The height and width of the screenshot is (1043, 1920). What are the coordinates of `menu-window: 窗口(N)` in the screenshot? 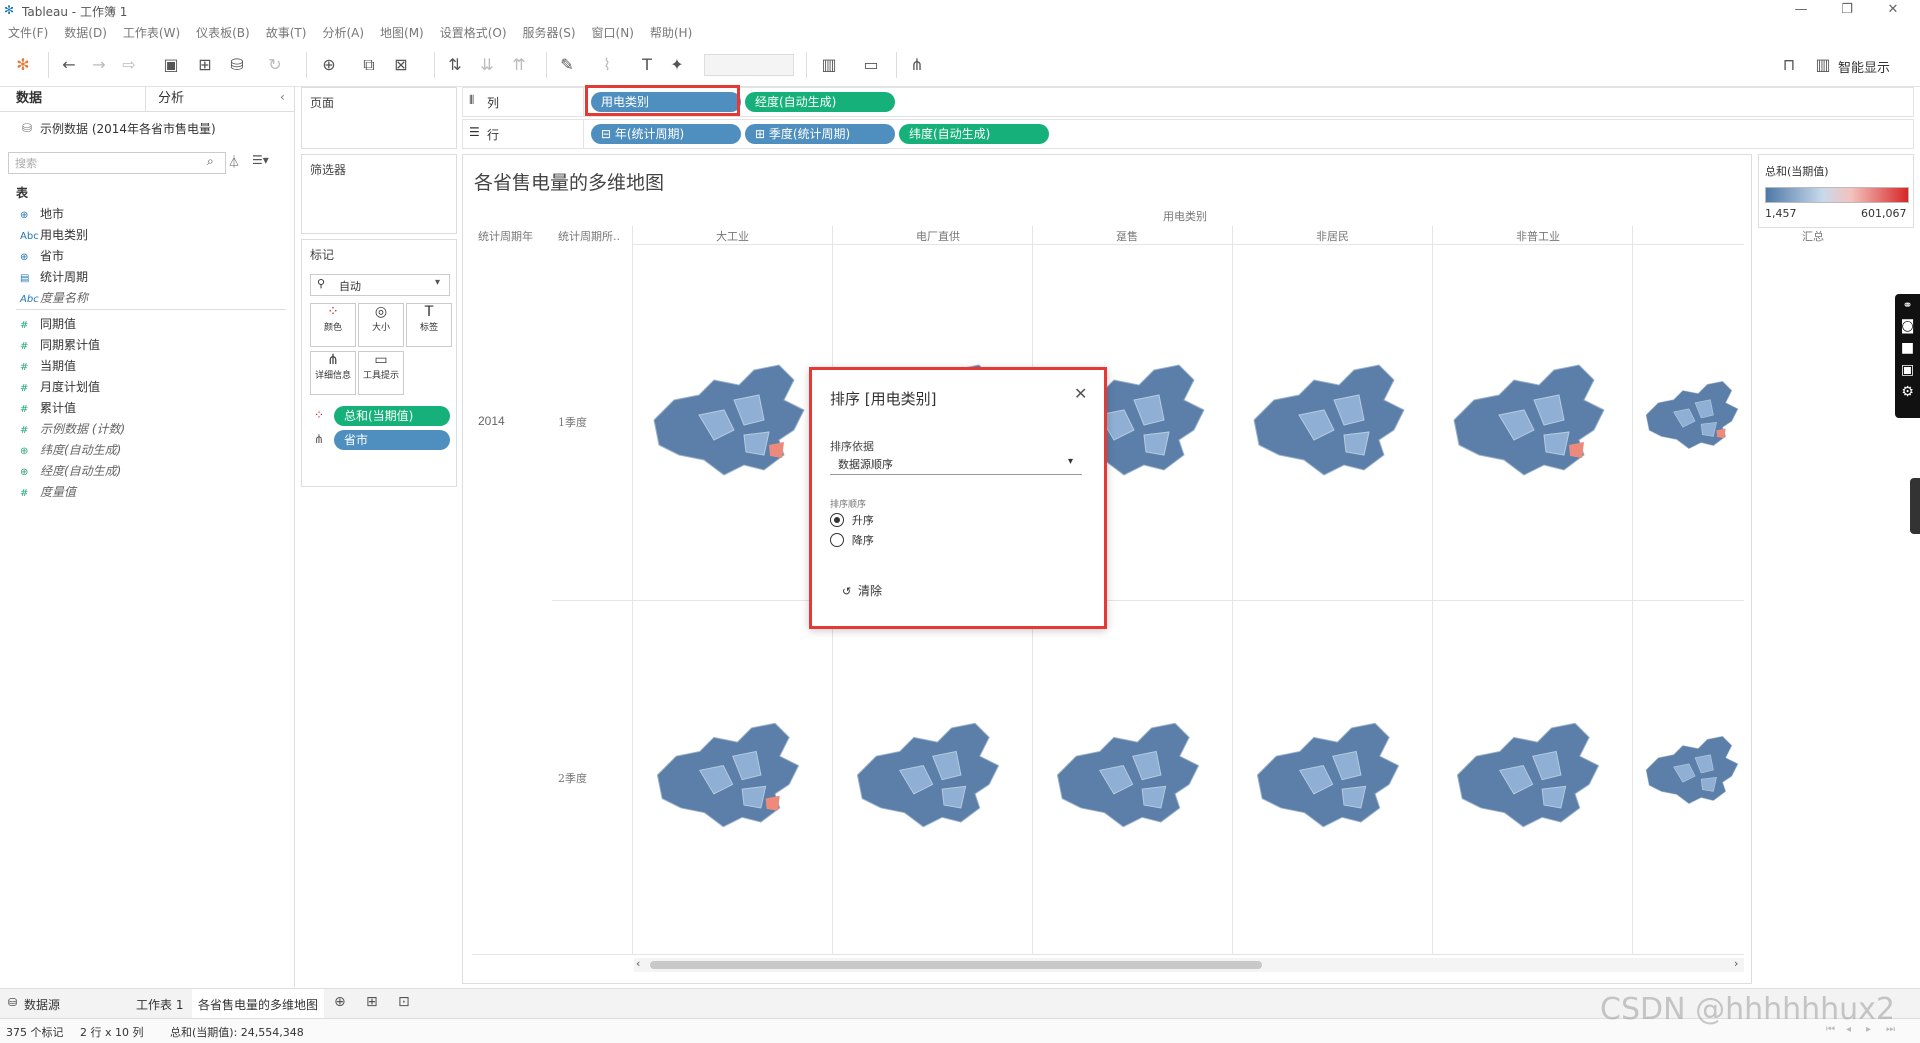 It's located at (613, 33).